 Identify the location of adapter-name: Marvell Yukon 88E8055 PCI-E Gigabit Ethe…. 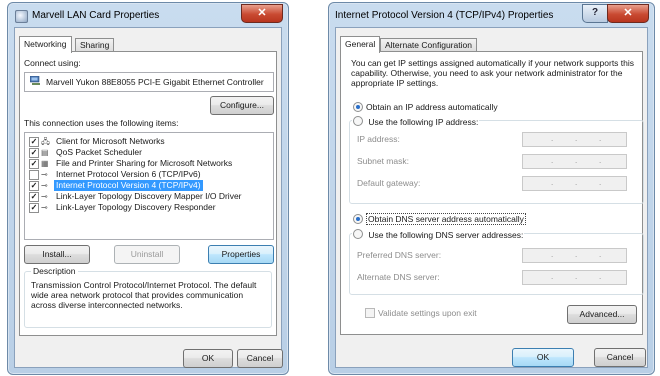
(155, 82).